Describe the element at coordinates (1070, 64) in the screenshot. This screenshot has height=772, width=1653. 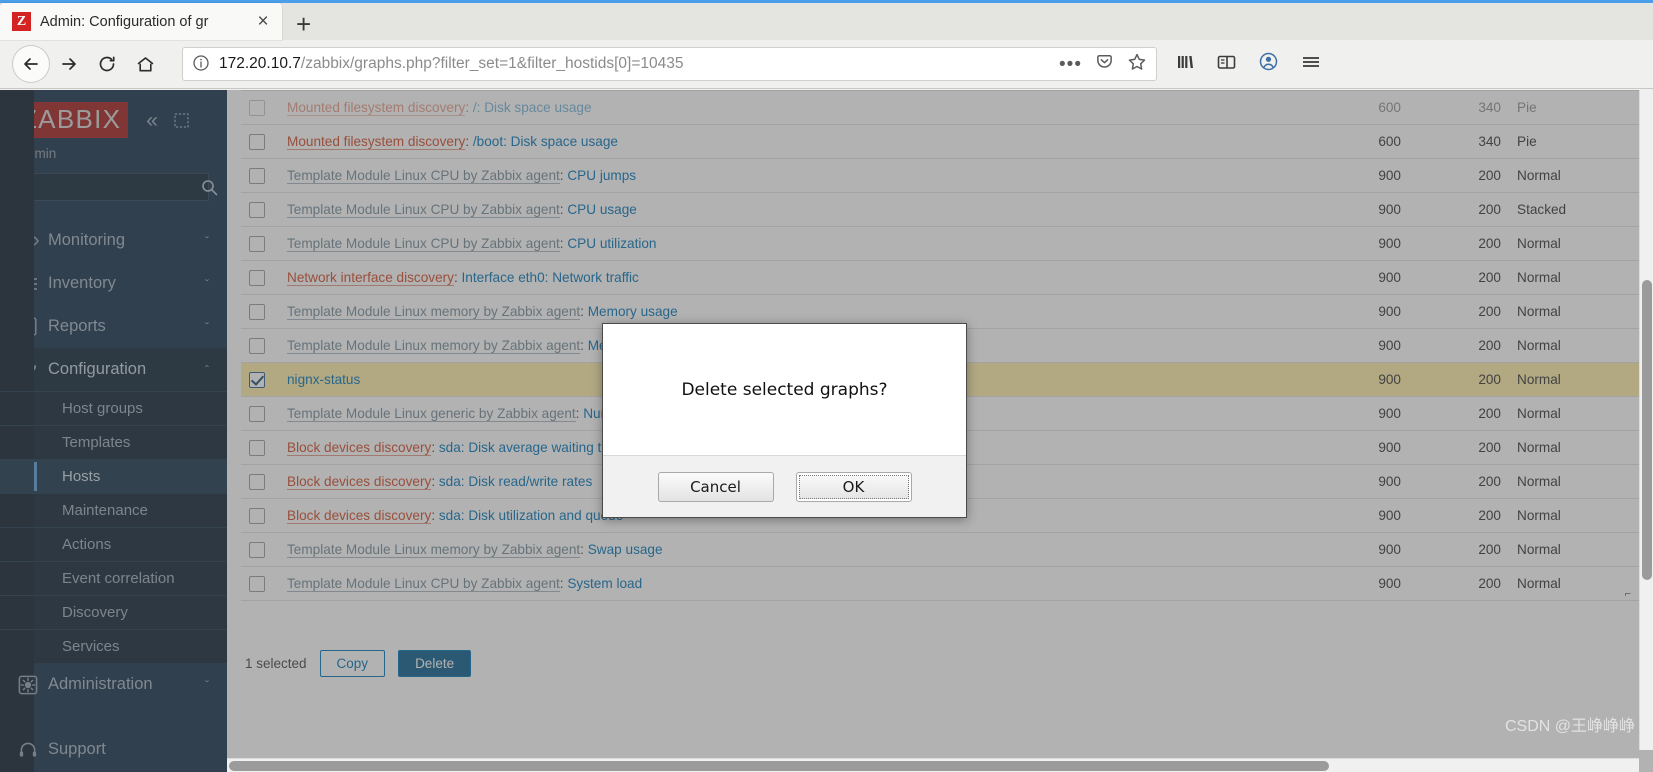
I see `page-actions-icon: •••` at that location.